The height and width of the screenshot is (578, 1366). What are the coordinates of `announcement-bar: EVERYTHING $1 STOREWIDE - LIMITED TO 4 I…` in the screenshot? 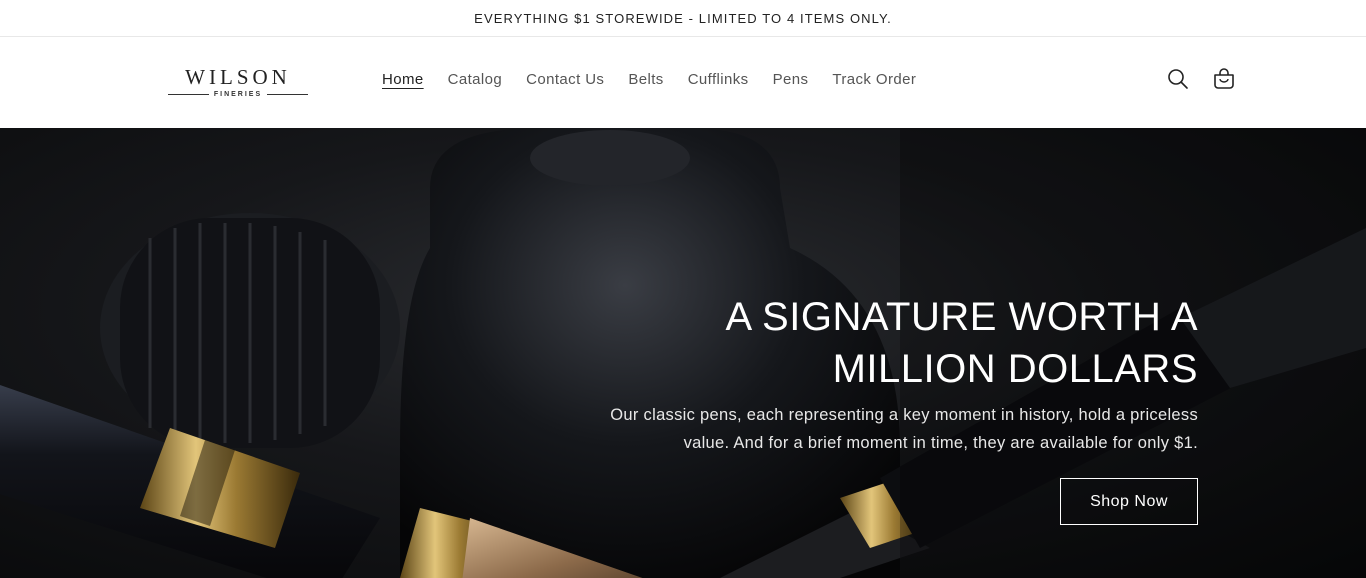 It's located at (683, 18).